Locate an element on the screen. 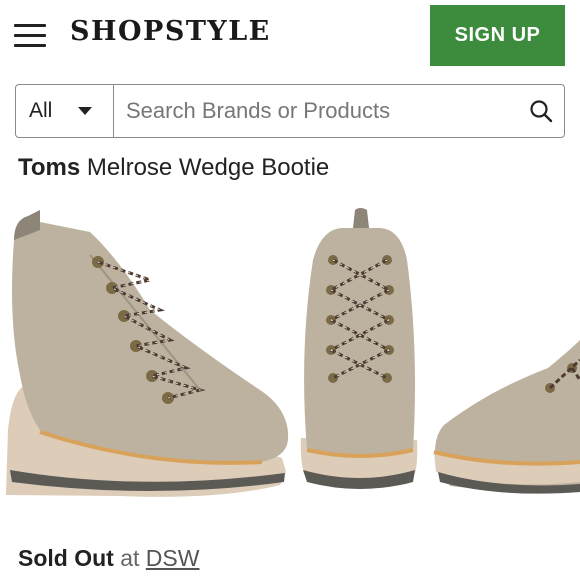 This screenshot has width=580, height=580. availability-line: Sold Out at DSW is located at coordinates (108, 558).